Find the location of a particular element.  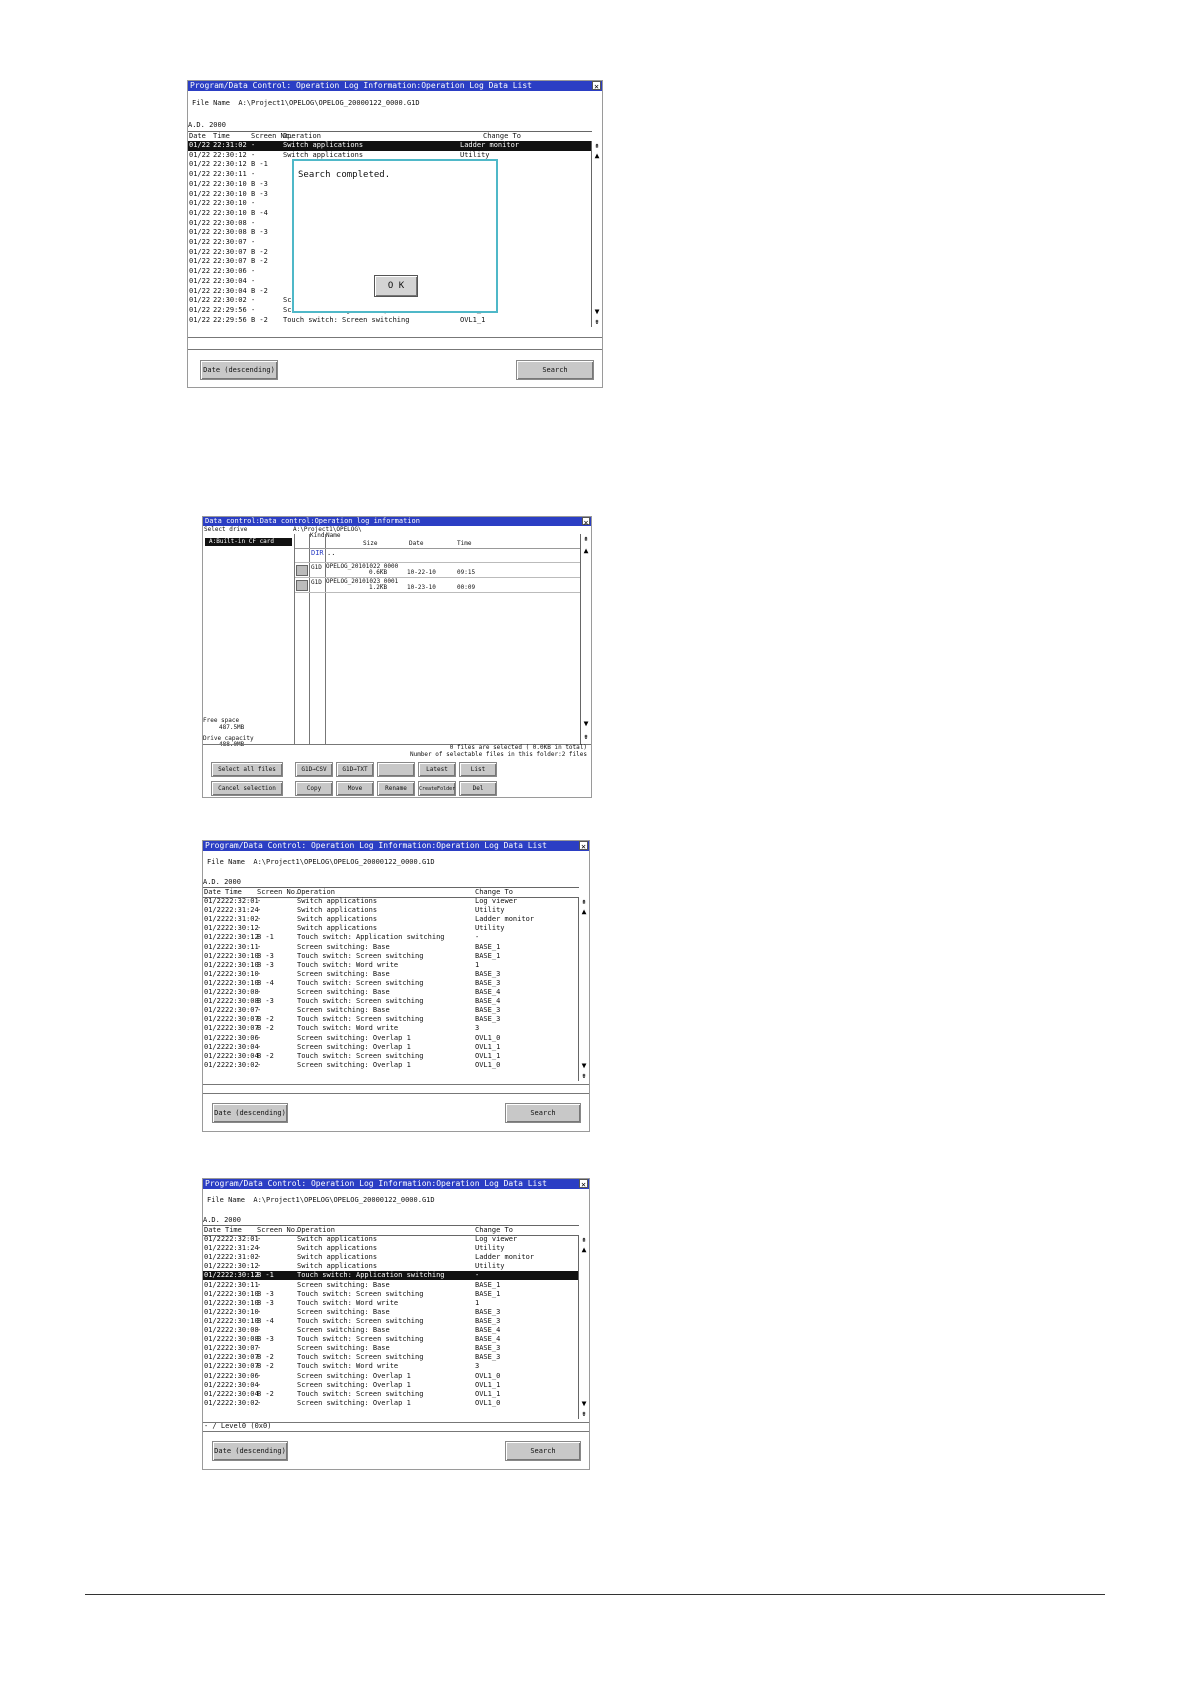

dir-parent: .. is located at coordinates (331, 553).